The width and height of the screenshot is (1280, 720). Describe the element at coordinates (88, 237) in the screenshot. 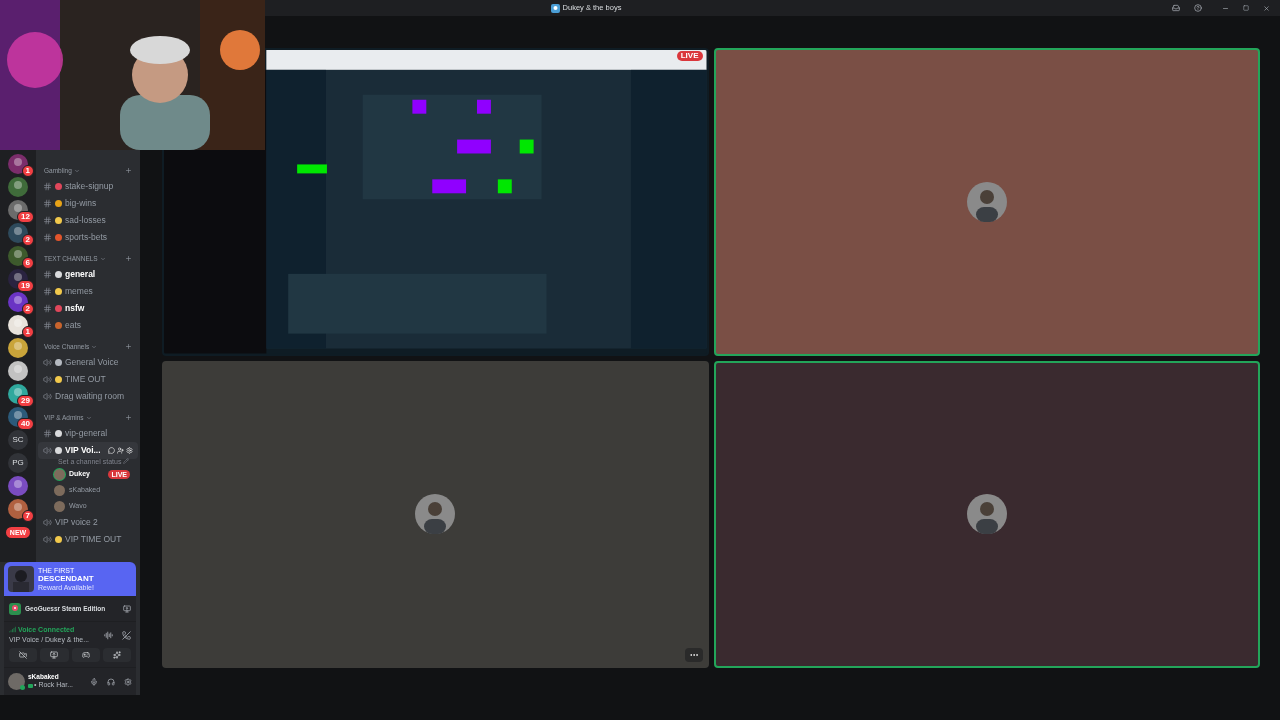

I see `channel-item: sports-bets` at that location.